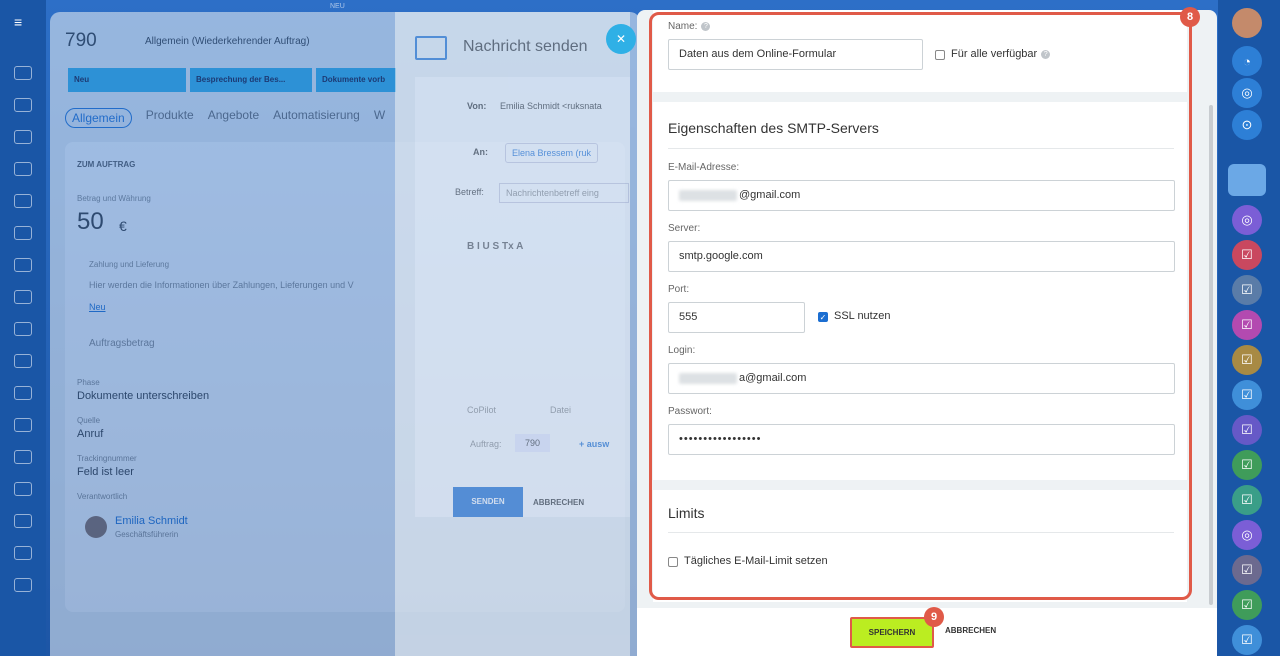 The height and width of the screenshot is (656, 1280). What do you see at coordinates (356, 80) in the screenshot?
I see `stage-docs: Dokumente vorb` at bounding box center [356, 80].